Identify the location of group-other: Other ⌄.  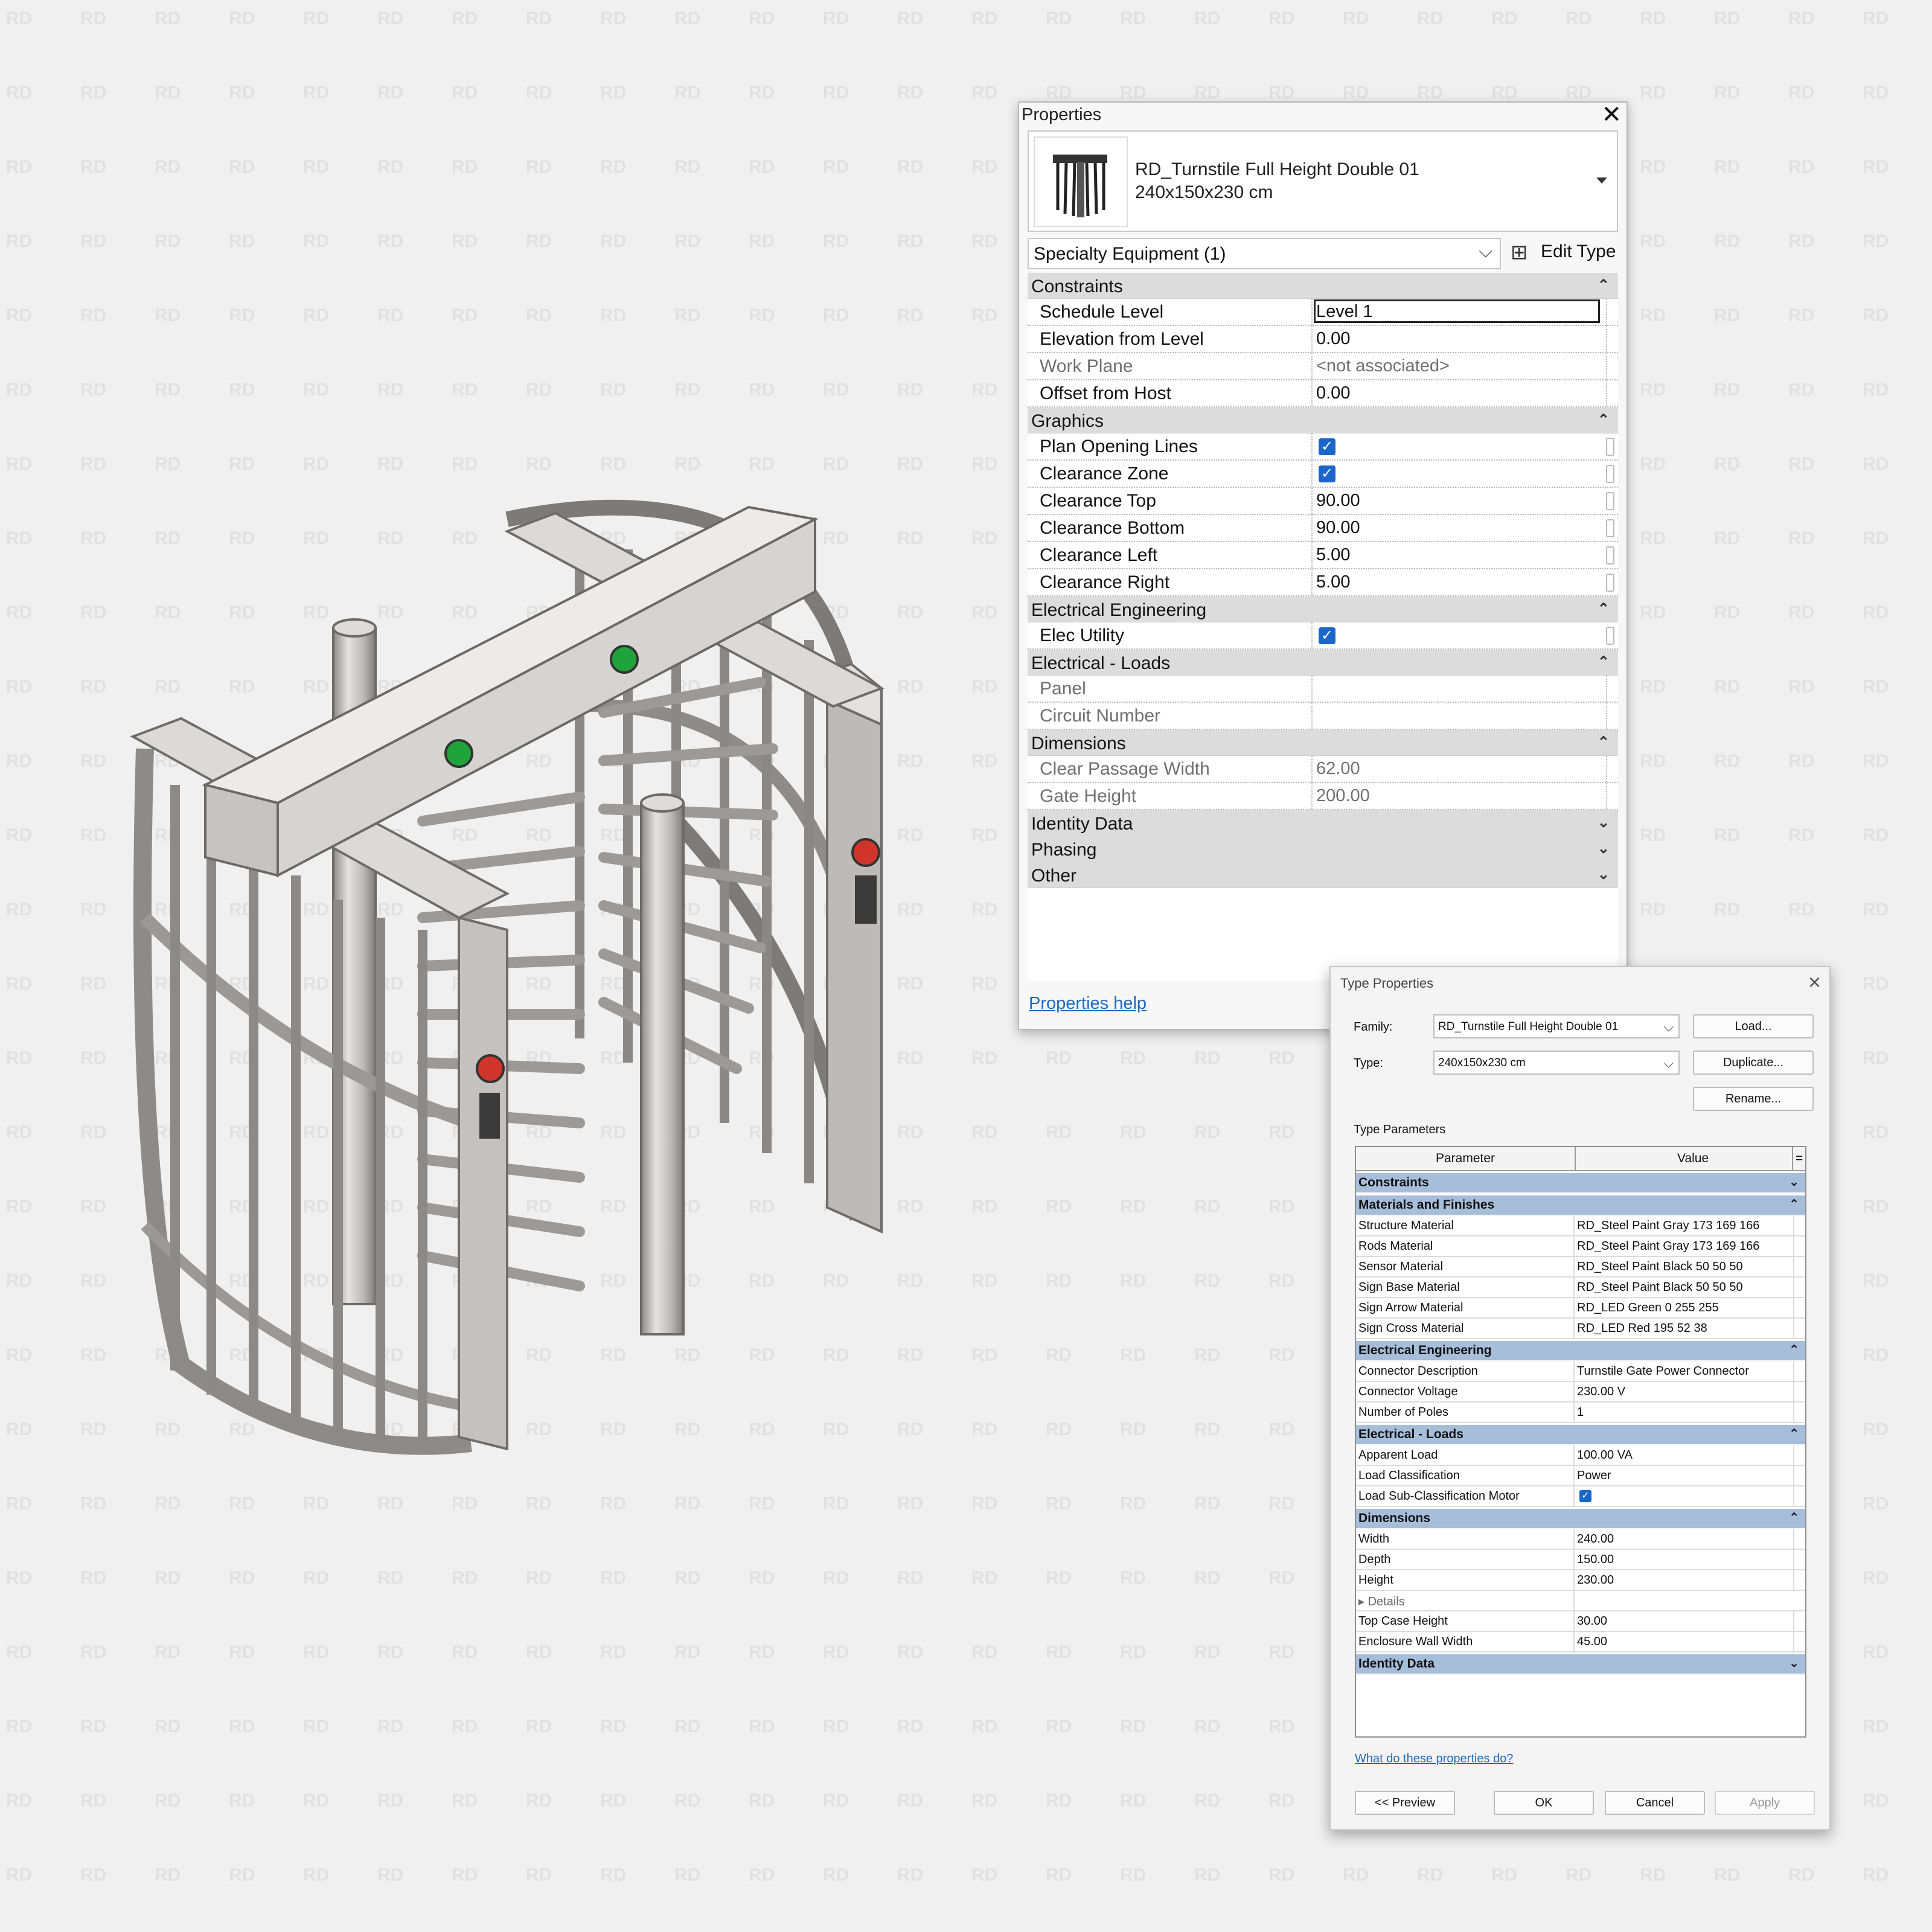
(1323, 875).